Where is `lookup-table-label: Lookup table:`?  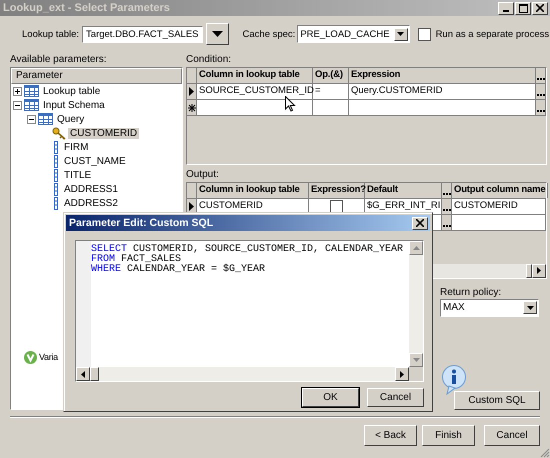
lookup-table-label: Lookup table: is located at coordinates (51, 34).